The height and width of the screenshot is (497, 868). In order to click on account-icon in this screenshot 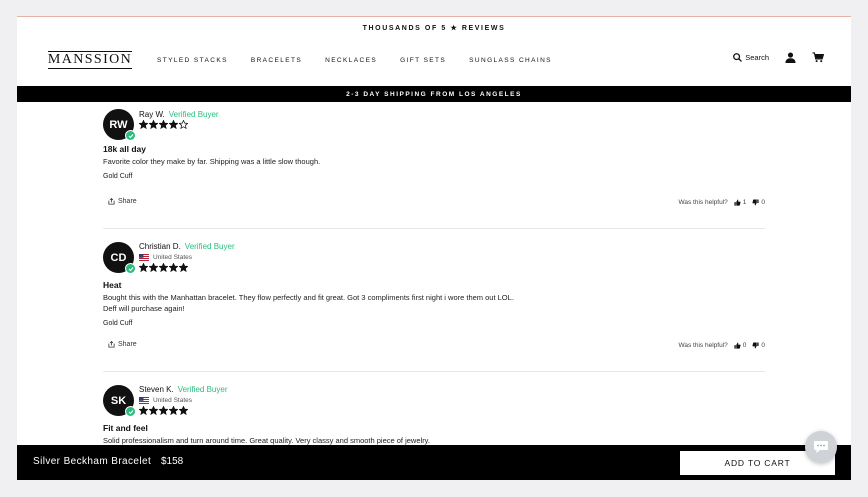, I will do `click(790, 57)`.